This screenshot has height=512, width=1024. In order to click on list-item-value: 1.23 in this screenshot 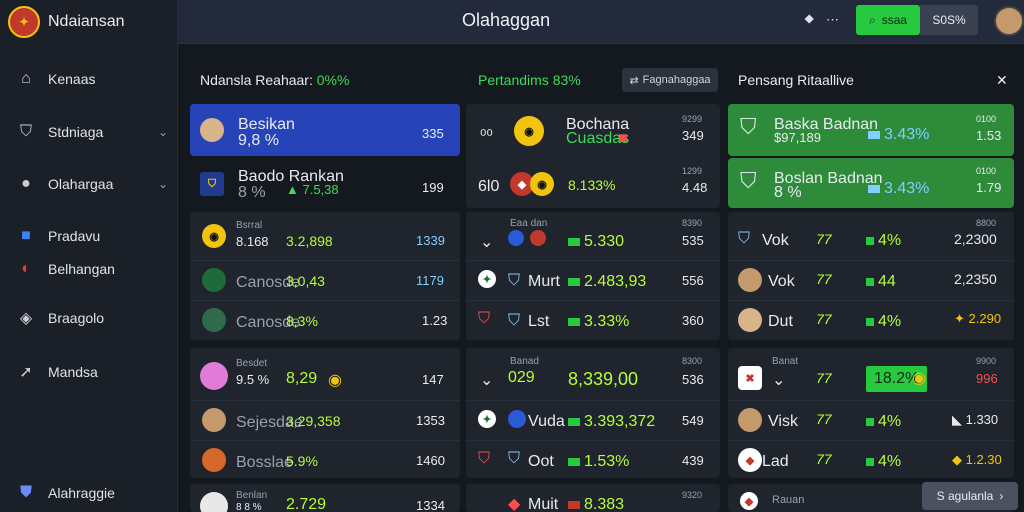, I will do `click(434, 320)`.